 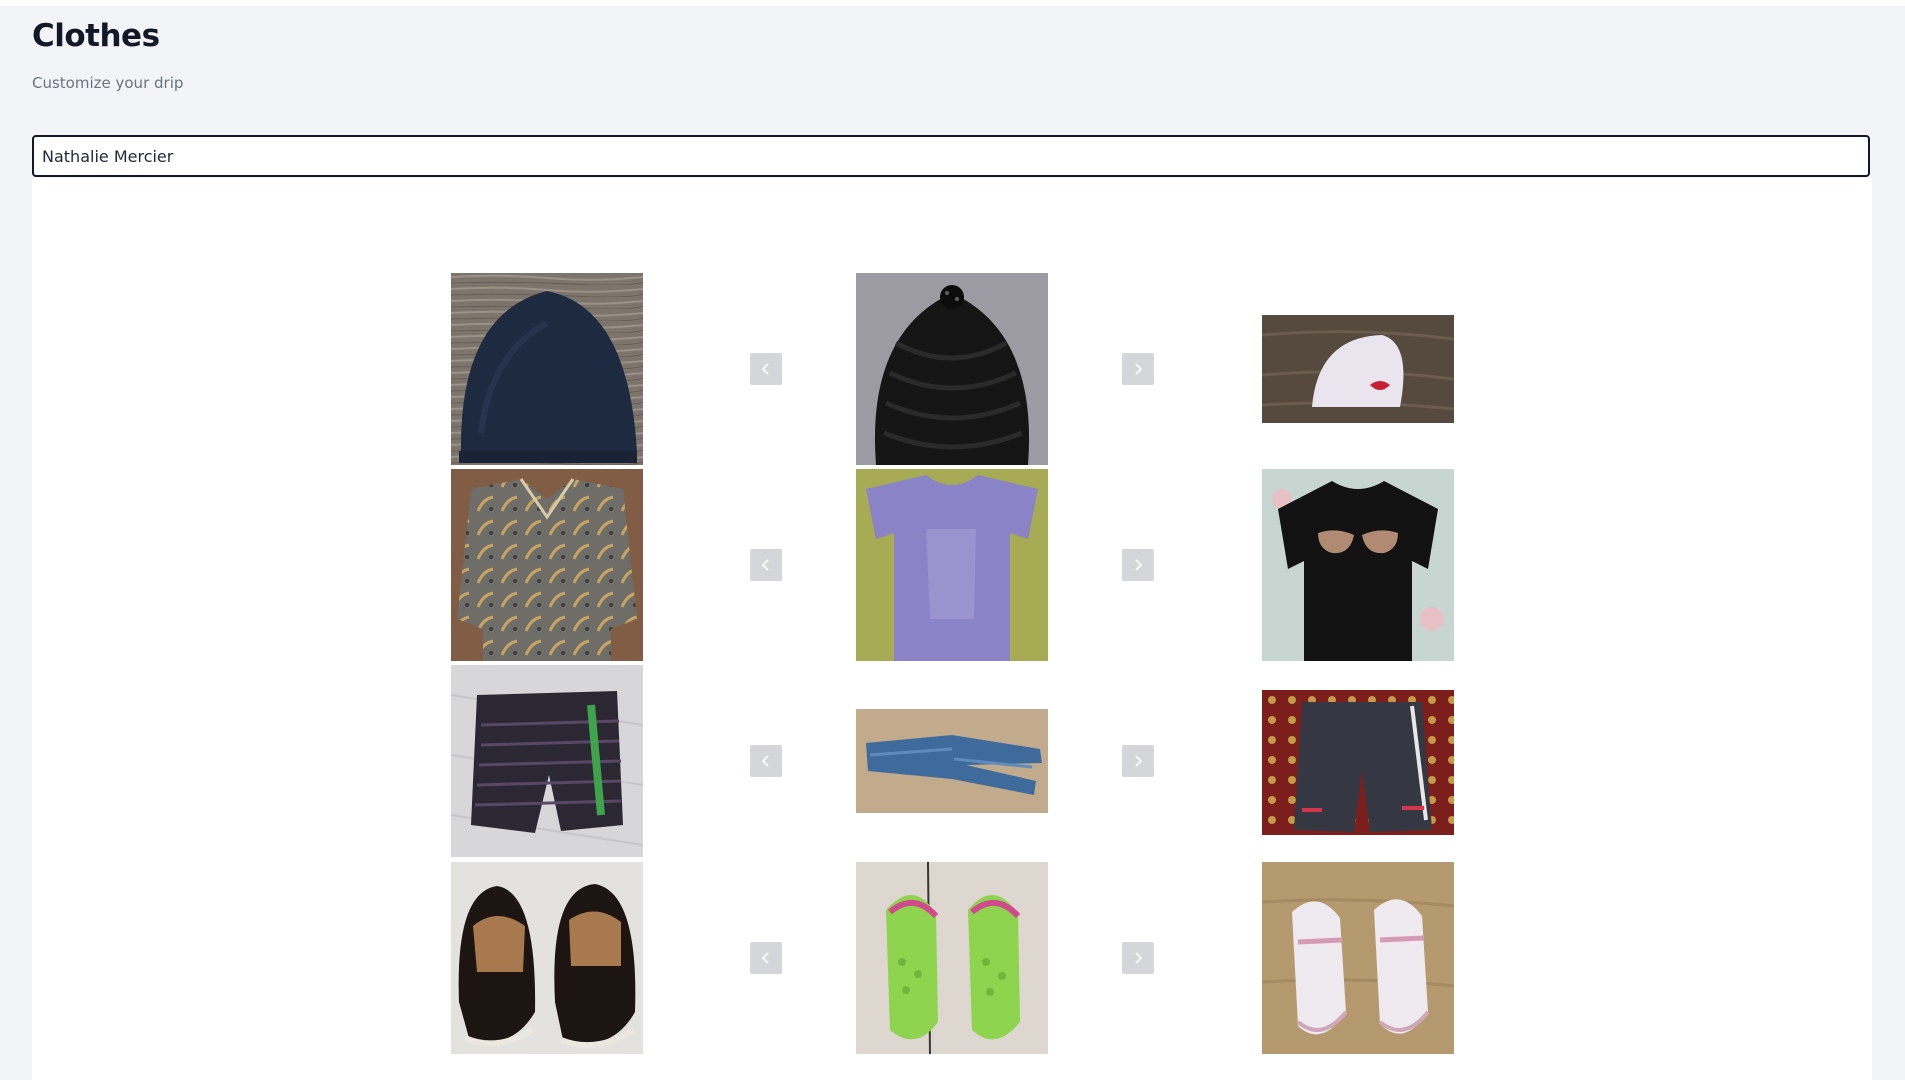 What do you see at coordinates (952, 369) in the screenshot?
I see `hat-center-image` at bounding box center [952, 369].